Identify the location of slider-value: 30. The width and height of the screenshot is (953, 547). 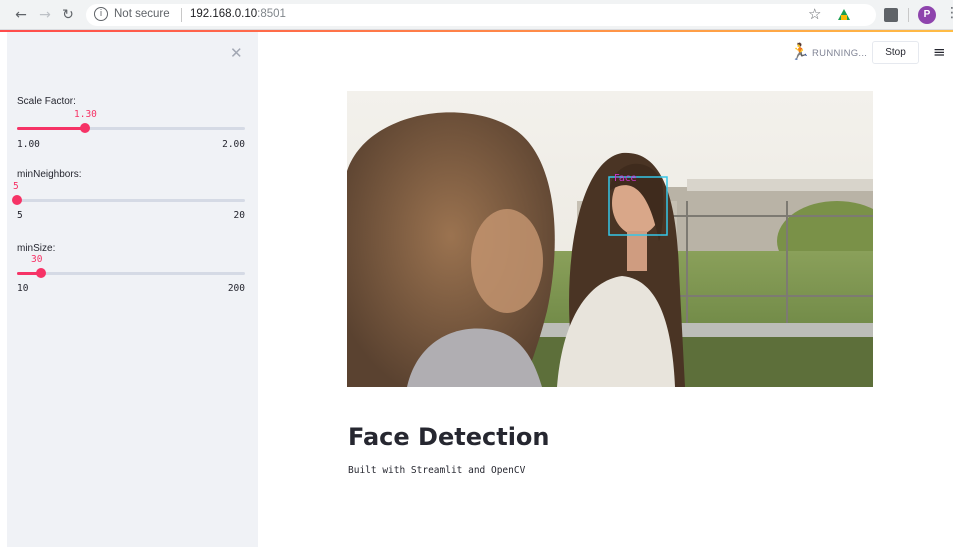
(37, 259).